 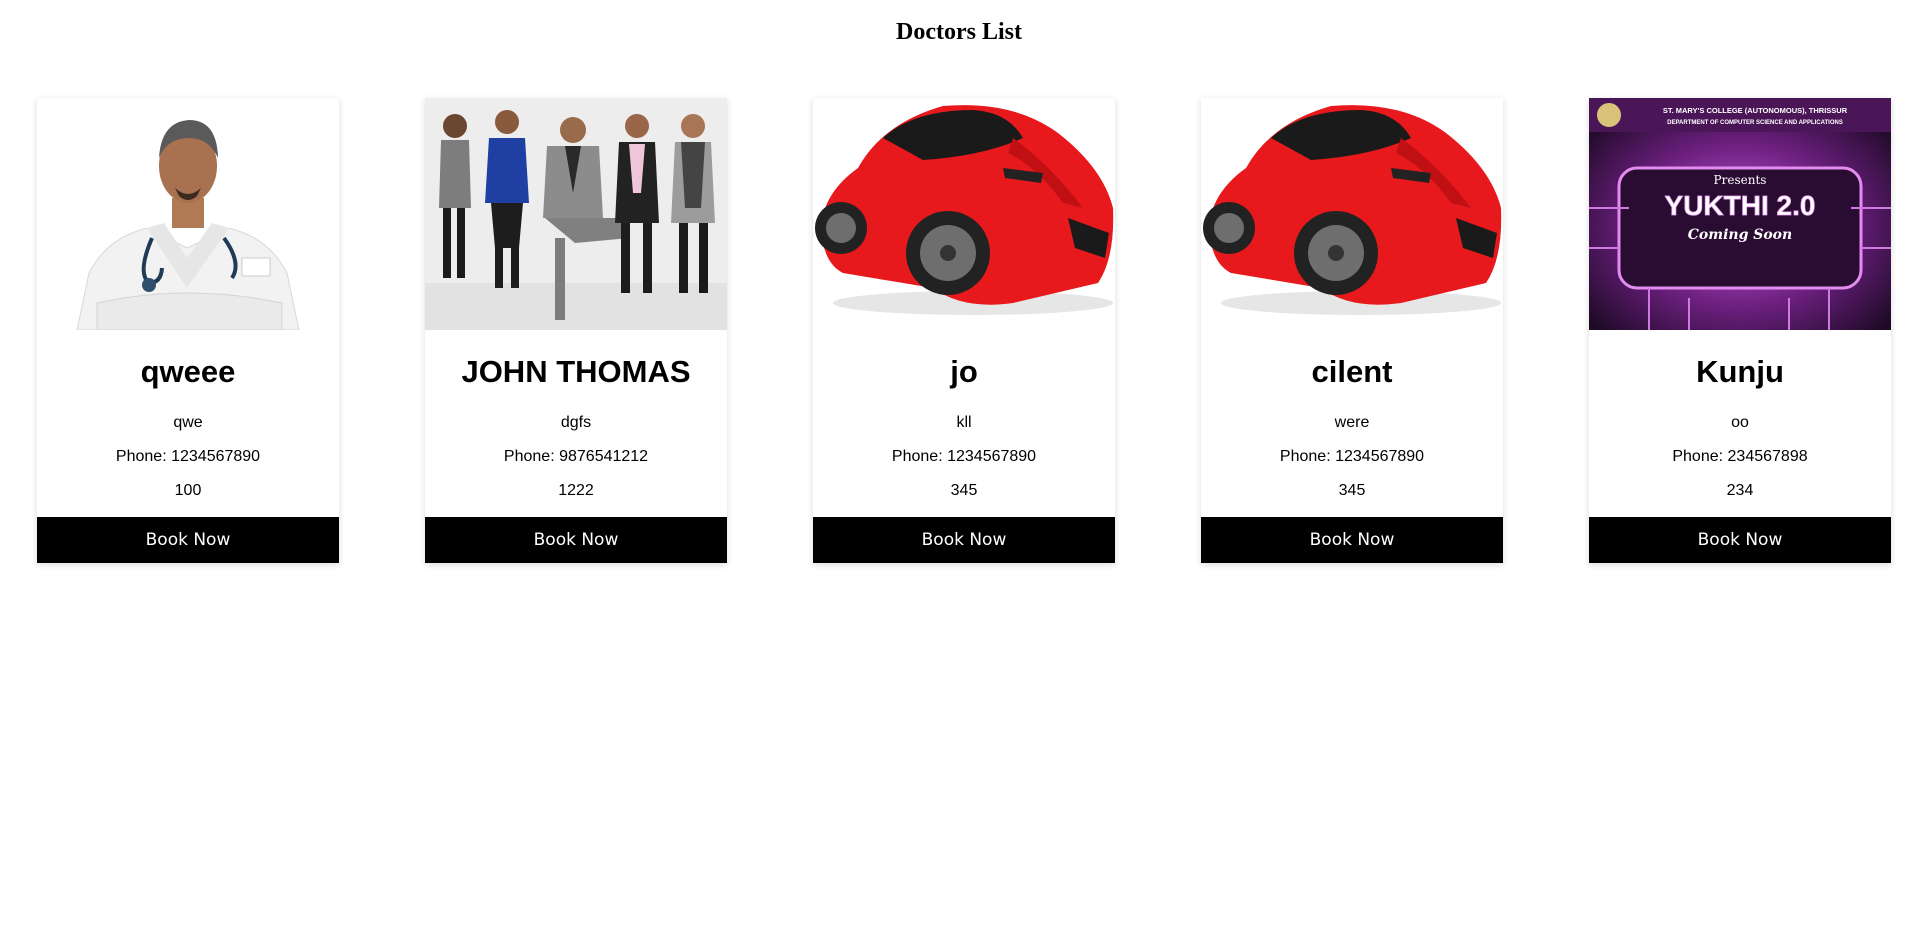 What do you see at coordinates (1740, 180) in the screenshot?
I see `poster-presents: Presents` at bounding box center [1740, 180].